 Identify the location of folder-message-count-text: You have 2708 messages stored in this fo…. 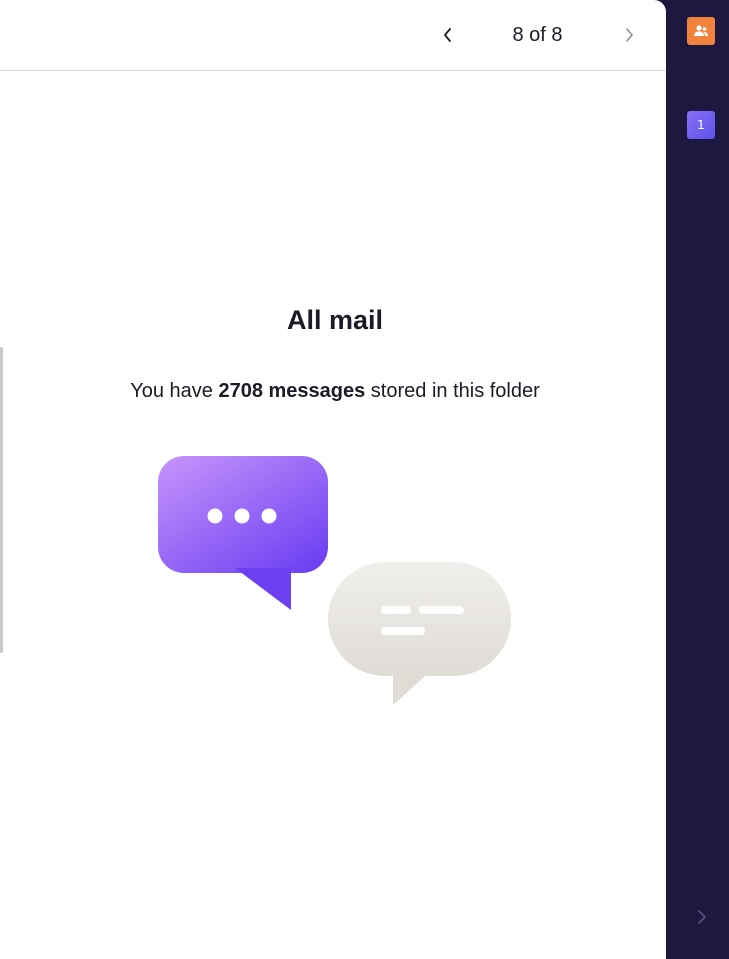
(333, 391).